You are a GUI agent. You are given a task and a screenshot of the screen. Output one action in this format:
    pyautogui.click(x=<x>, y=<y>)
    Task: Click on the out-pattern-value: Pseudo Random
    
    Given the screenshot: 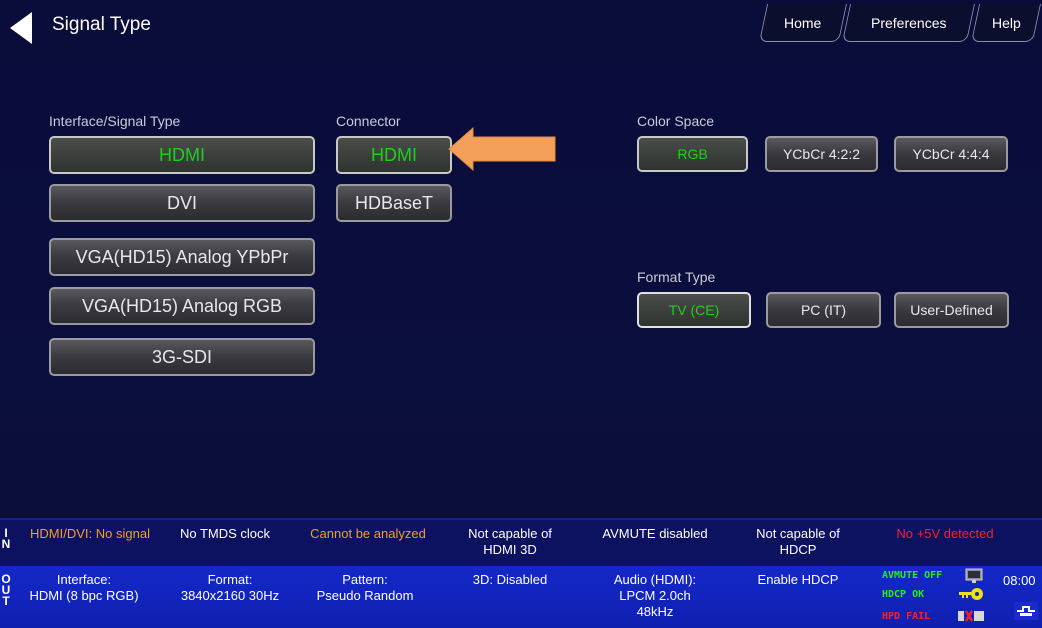 What is the action you would take?
    pyautogui.click(x=365, y=595)
    